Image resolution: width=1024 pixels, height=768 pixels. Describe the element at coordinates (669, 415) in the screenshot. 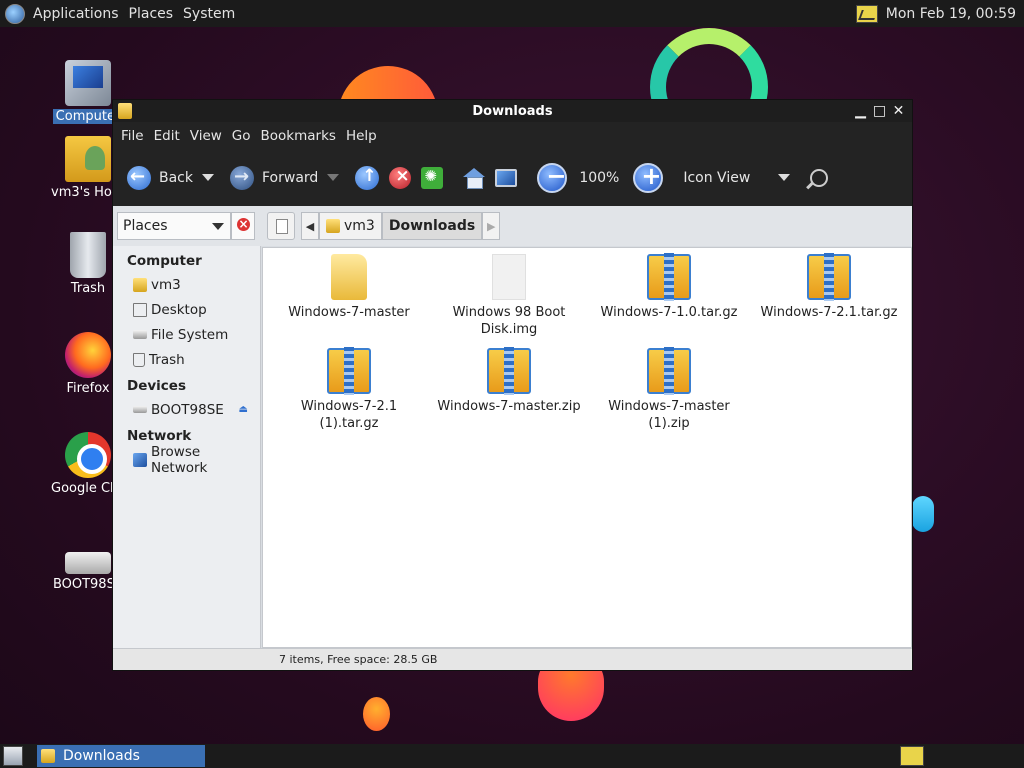

I see `file-name: Windows-7-master (1).zip` at that location.